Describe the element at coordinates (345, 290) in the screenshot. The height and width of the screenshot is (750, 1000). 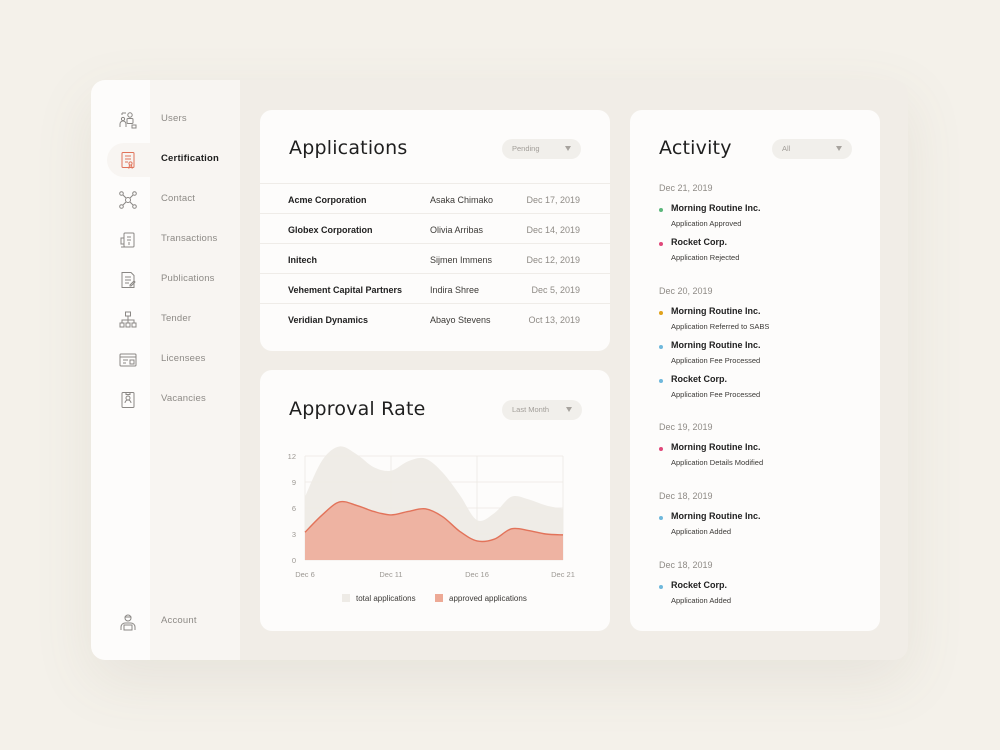
I see `company-name: Vehement Capital Partners` at that location.